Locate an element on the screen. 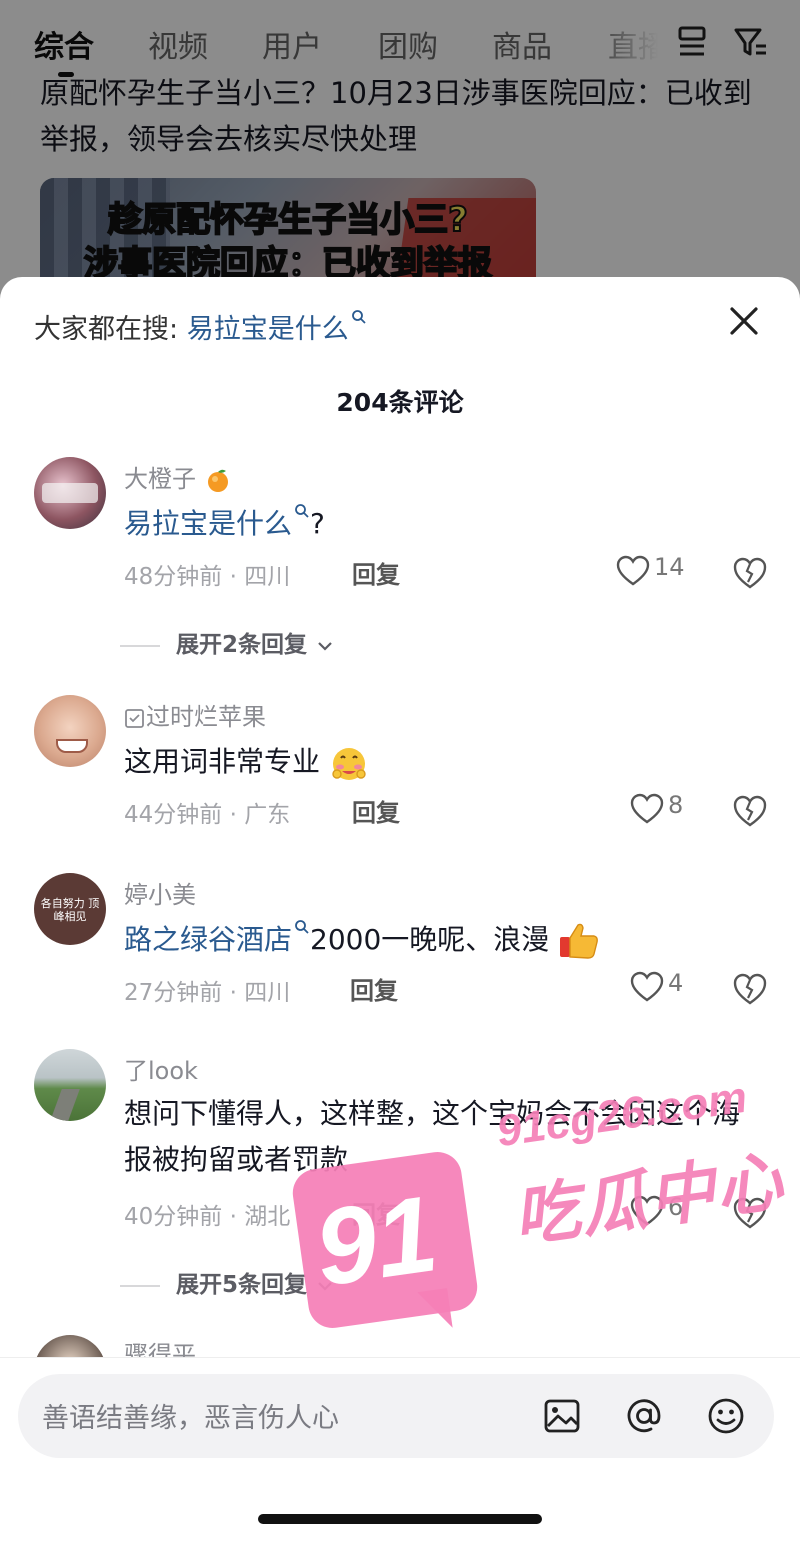 This screenshot has height=1542, width=800. image-icon is located at coordinates (562, 1416).